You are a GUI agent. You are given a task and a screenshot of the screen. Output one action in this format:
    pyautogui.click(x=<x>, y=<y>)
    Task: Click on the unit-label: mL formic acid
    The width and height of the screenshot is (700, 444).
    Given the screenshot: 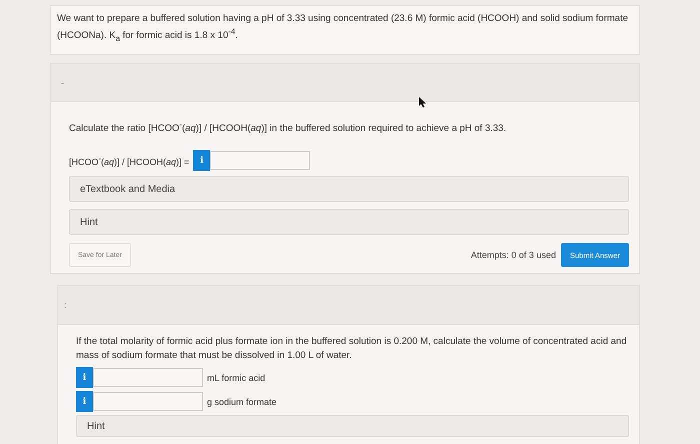 What is the action you would take?
    pyautogui.click(x=236, y=377)
    